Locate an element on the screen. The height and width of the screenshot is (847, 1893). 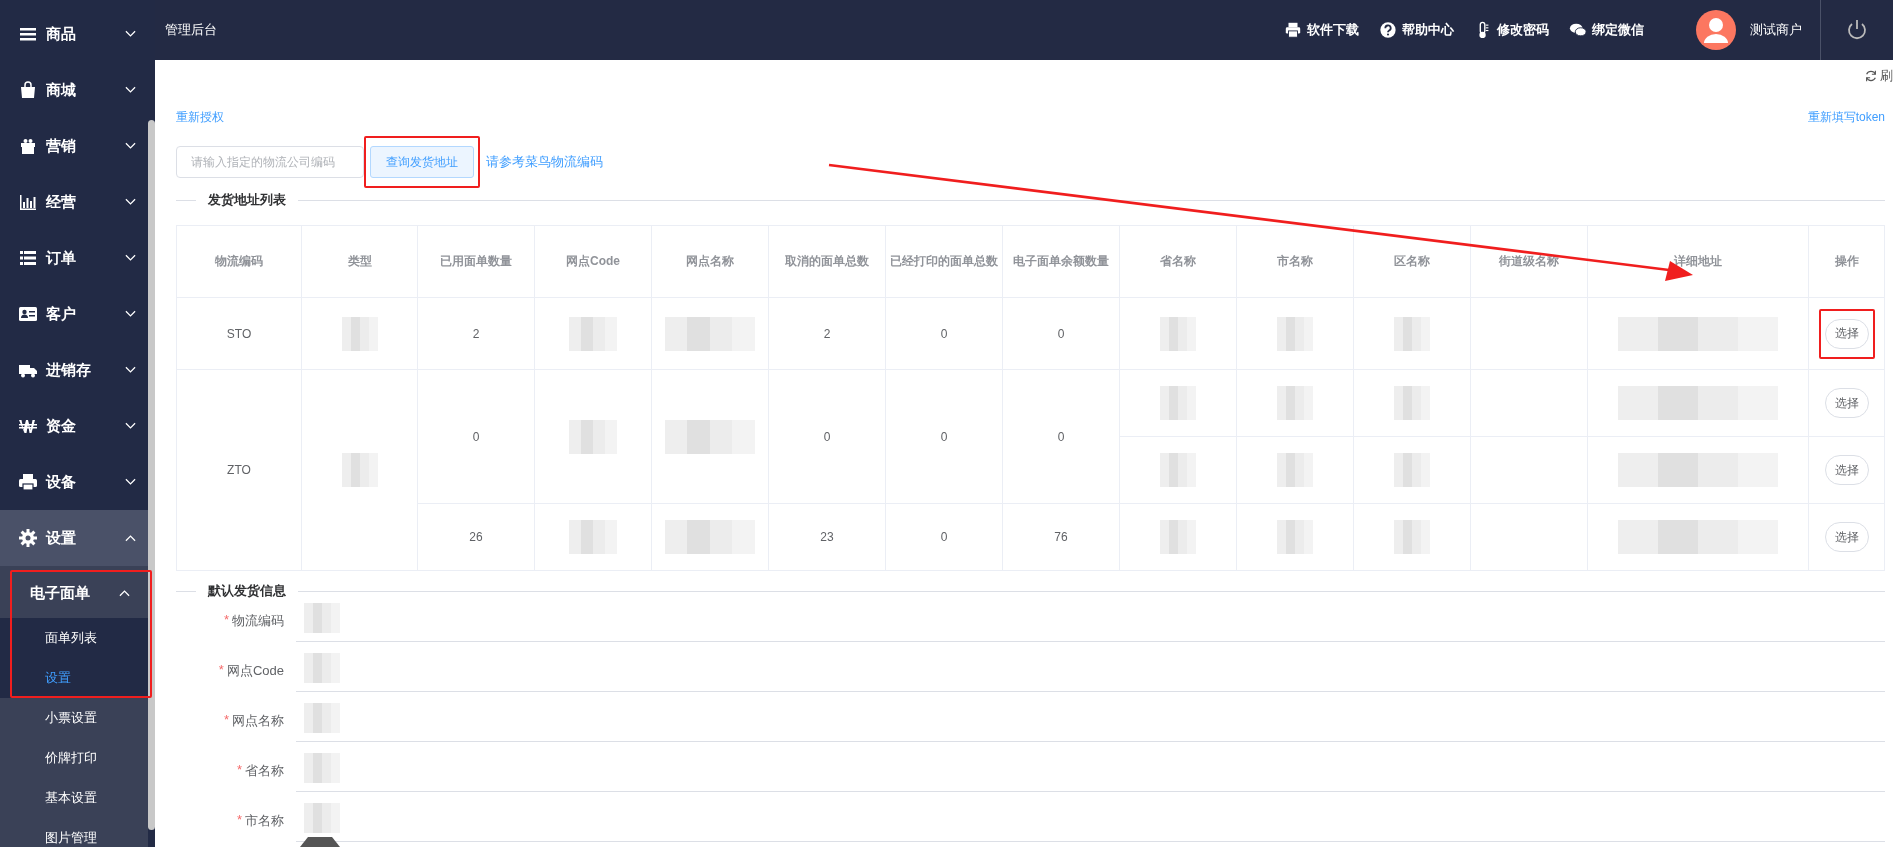
table-cell: 76 is located at coordinates (1061, 537).